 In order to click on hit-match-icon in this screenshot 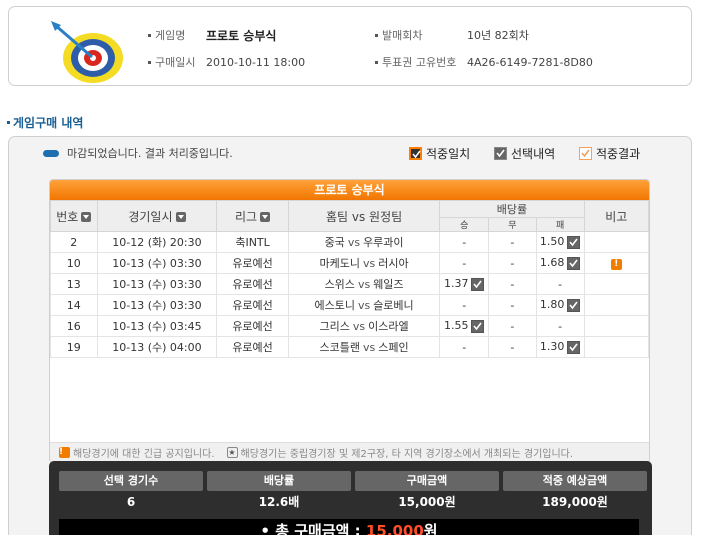, I will do `click(415, 153)`.